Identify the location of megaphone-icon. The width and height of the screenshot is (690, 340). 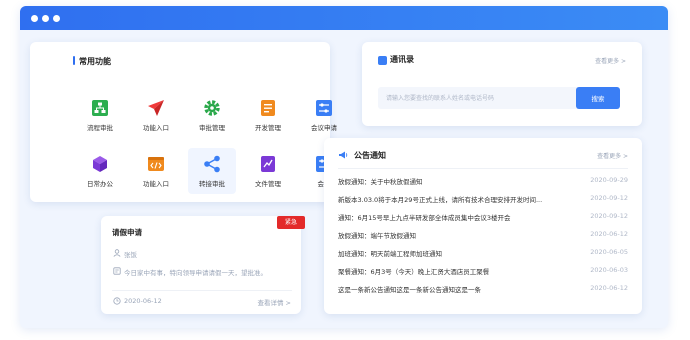
(343, 155).